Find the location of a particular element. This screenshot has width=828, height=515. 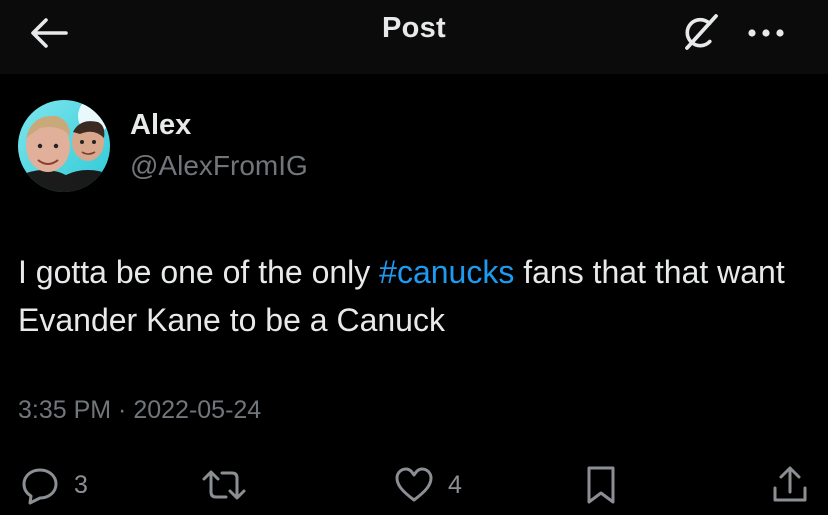

action-bar: 3 4 is located at coordinates (414, 485).